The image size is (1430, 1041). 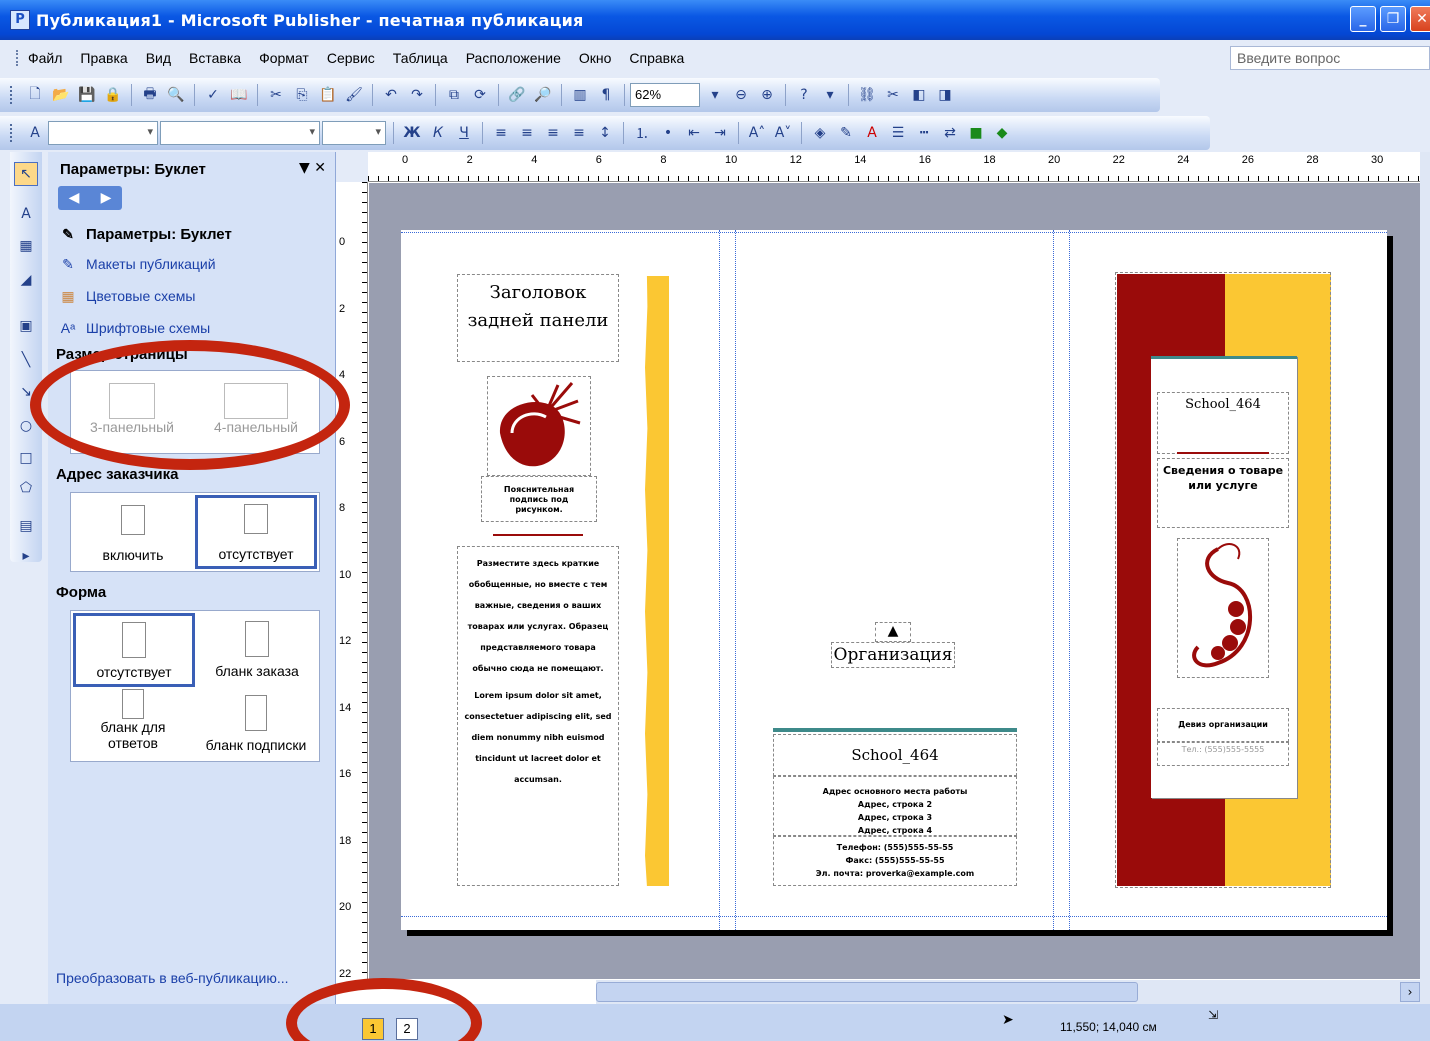 I want to click on horizontal-scroll-thumb, so click(x=867, y=992).